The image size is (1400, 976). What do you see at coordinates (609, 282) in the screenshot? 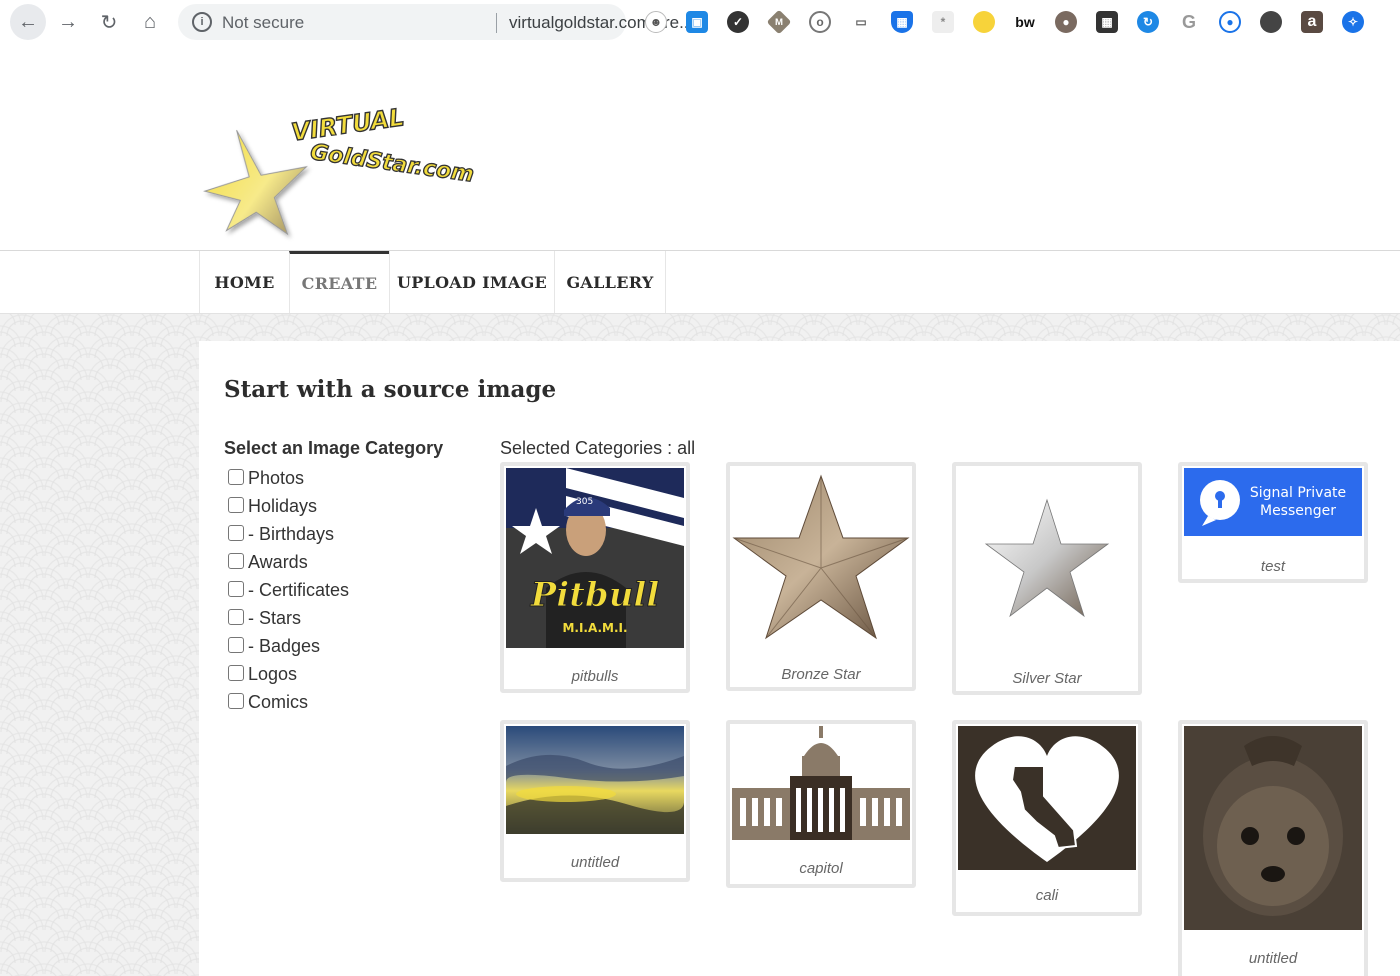
I see `nav-gallery: GALLERY` at bounding box center [609, 282].